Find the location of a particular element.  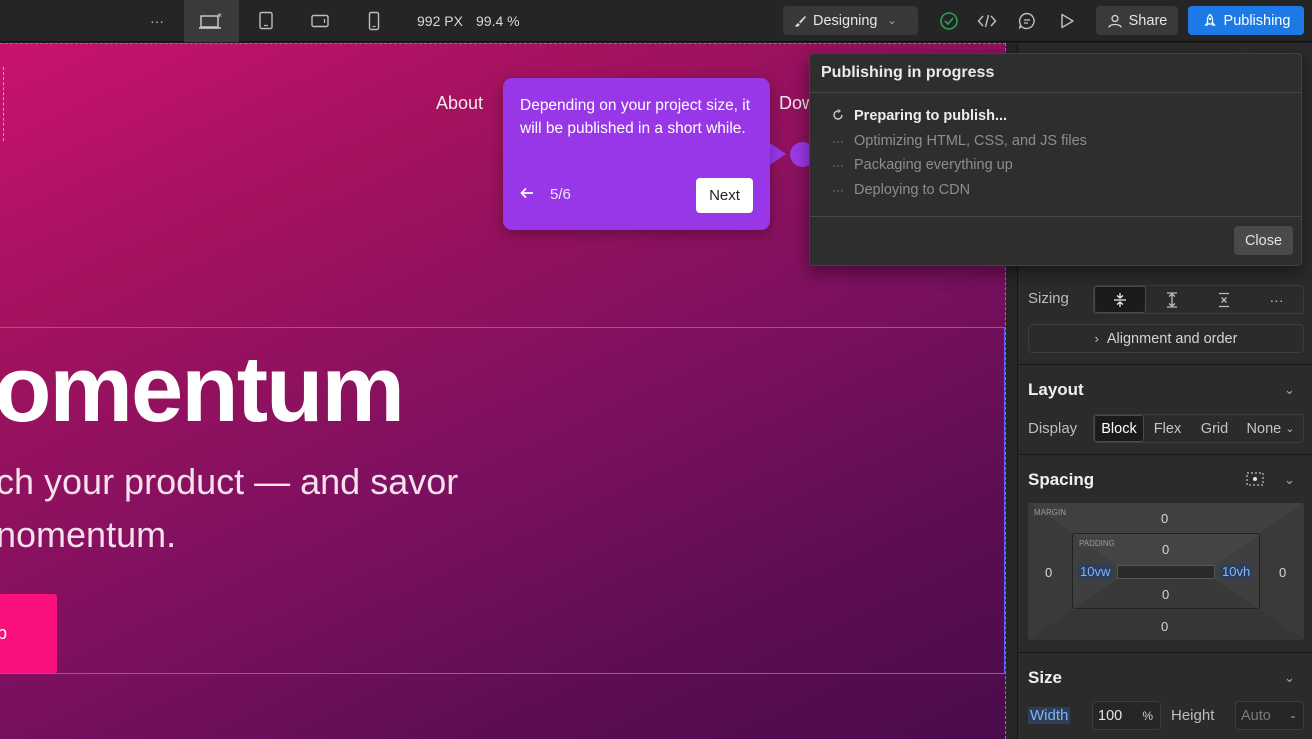

hero-subtitle-line-2: nomentum. is located at coordinates (88, 535).